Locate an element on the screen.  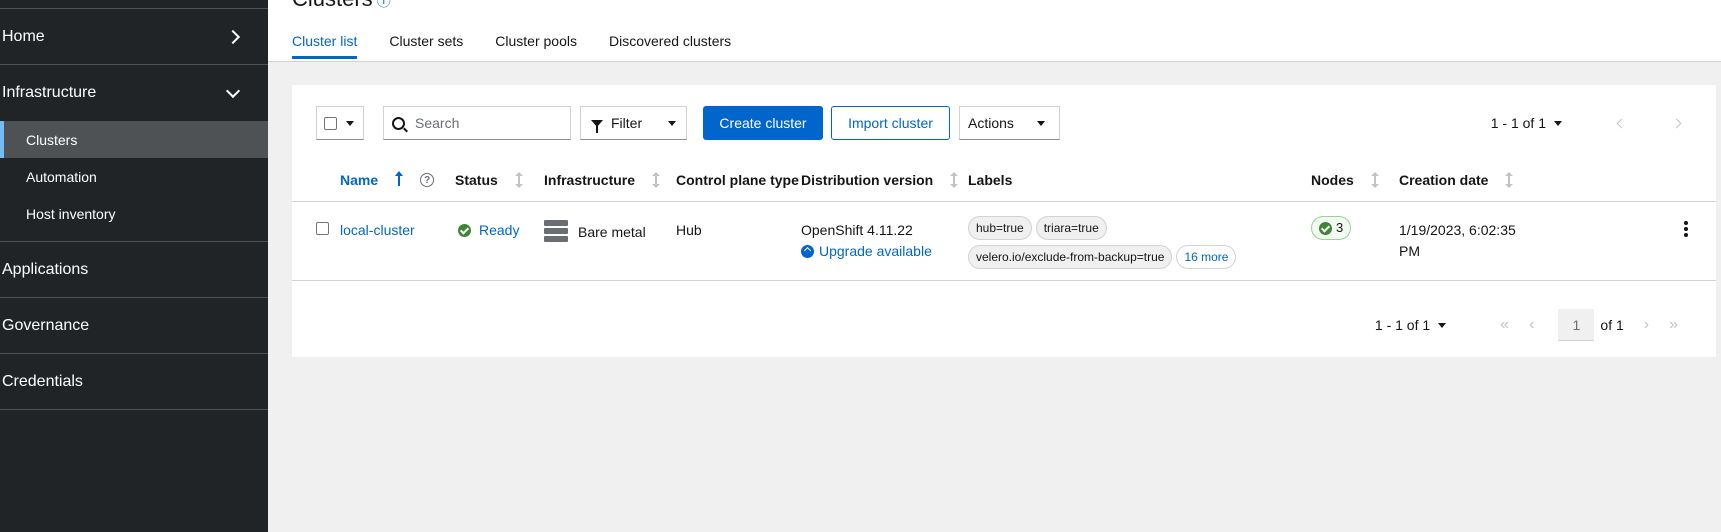
actions-label: Actions is located at coordinates (991, 123).